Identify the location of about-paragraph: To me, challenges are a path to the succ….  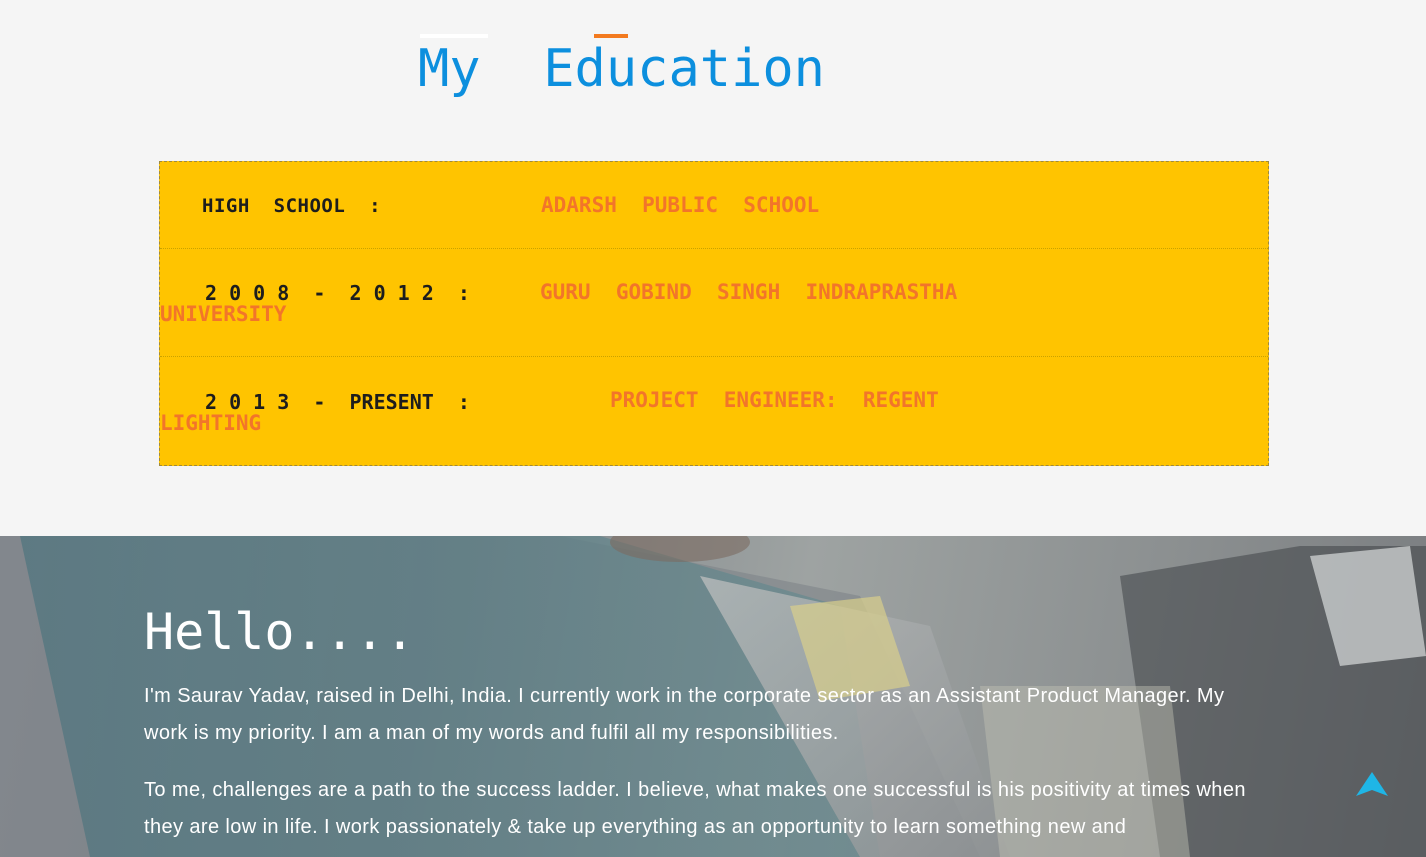
(695, 808).